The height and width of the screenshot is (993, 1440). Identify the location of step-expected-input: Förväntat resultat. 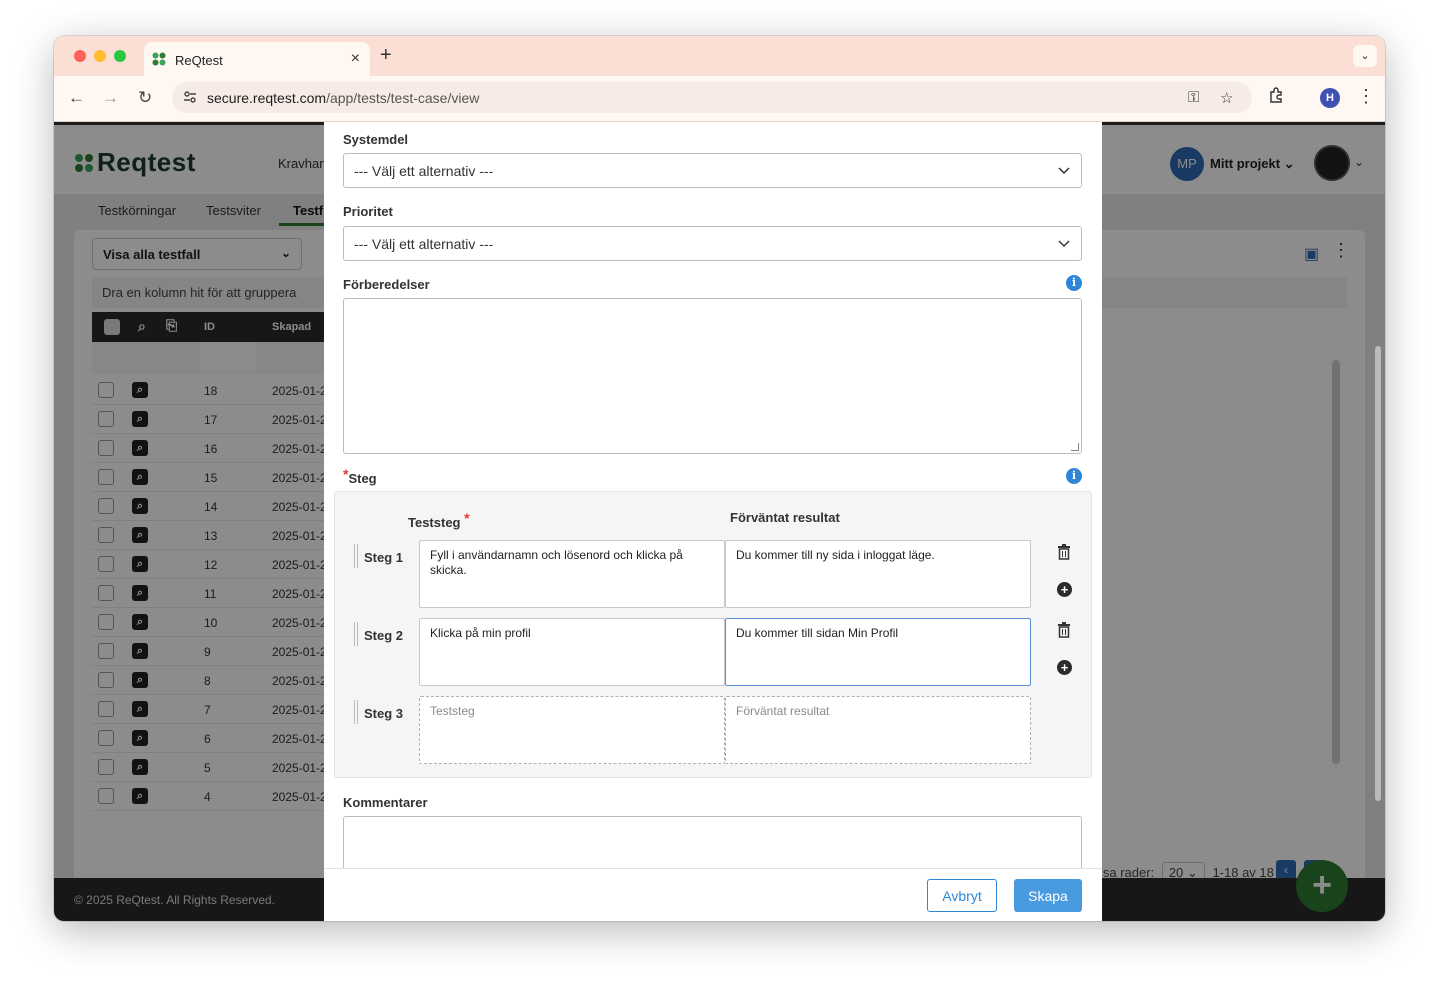
(878, 730).